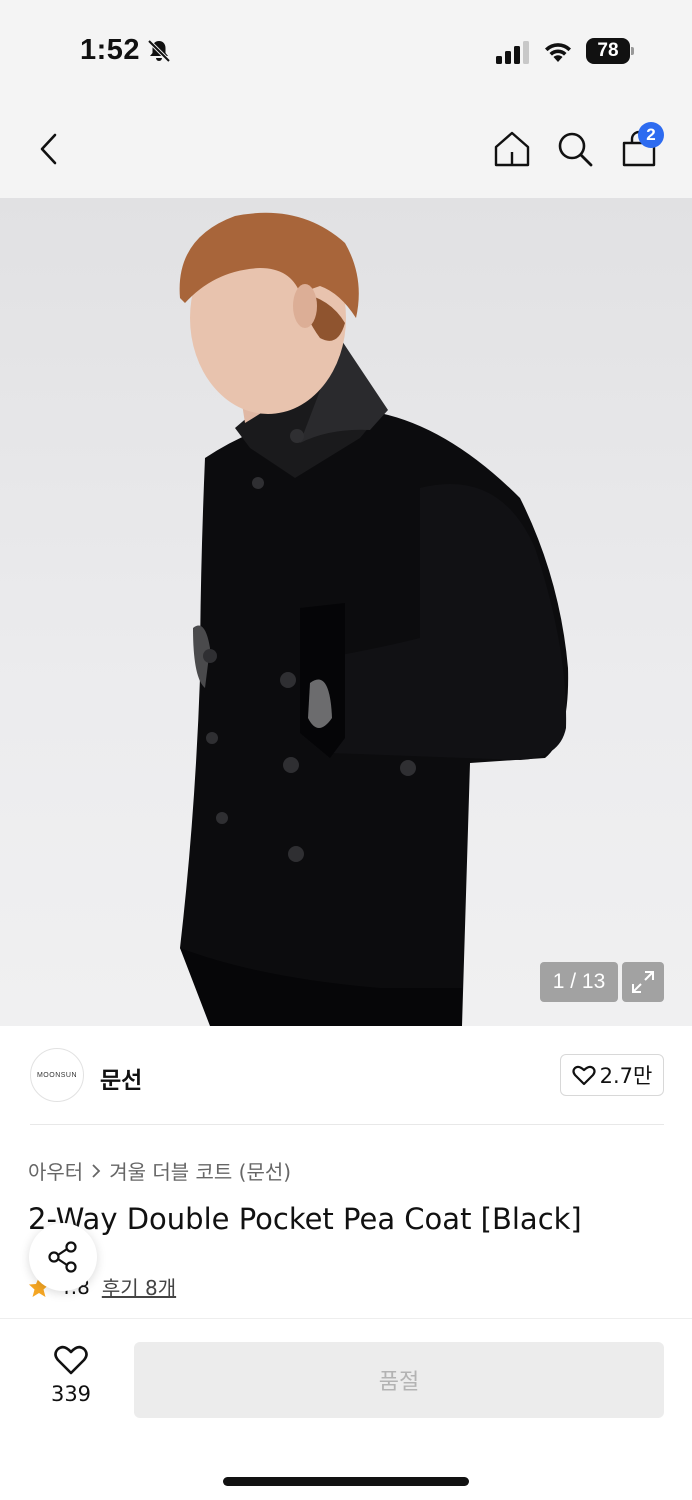  What do you see at coordinates (346, 1481) in the screenshot?
I see `home-indicator` at bounding box center [346, 1481].